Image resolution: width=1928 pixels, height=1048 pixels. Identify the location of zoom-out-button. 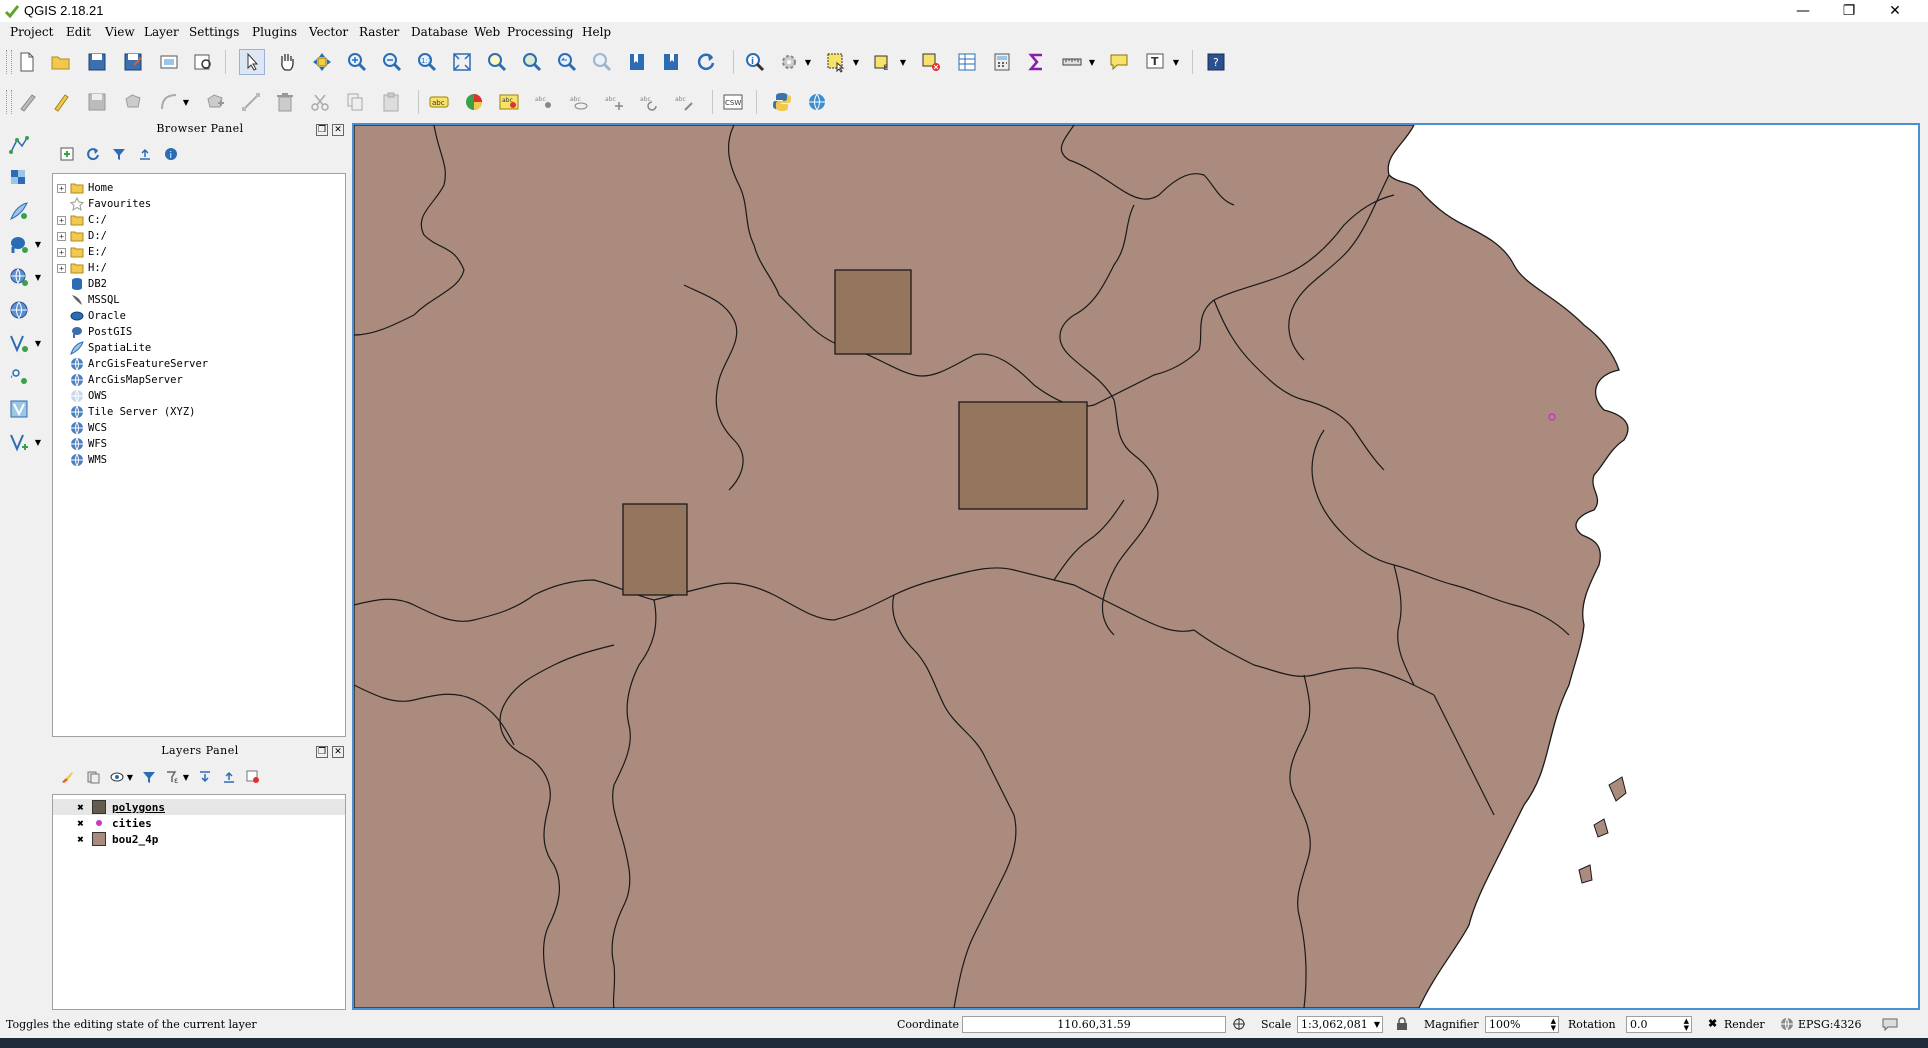
(392, 62).